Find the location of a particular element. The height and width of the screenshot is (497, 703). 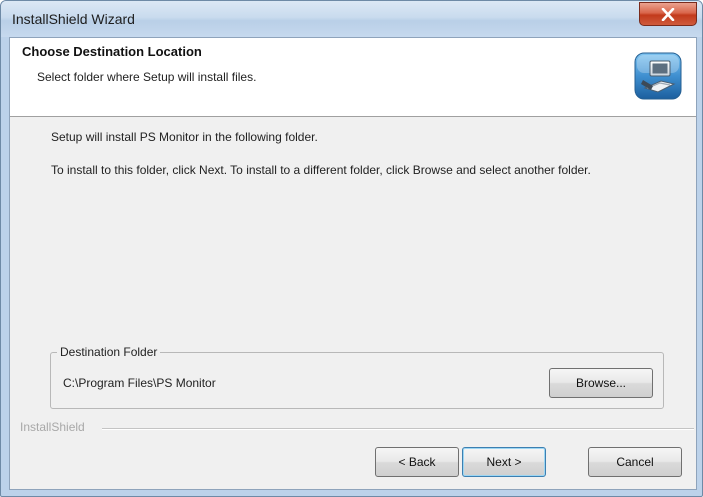

installshield-brand-label: InstallShield is located at coordinates (52, 427).